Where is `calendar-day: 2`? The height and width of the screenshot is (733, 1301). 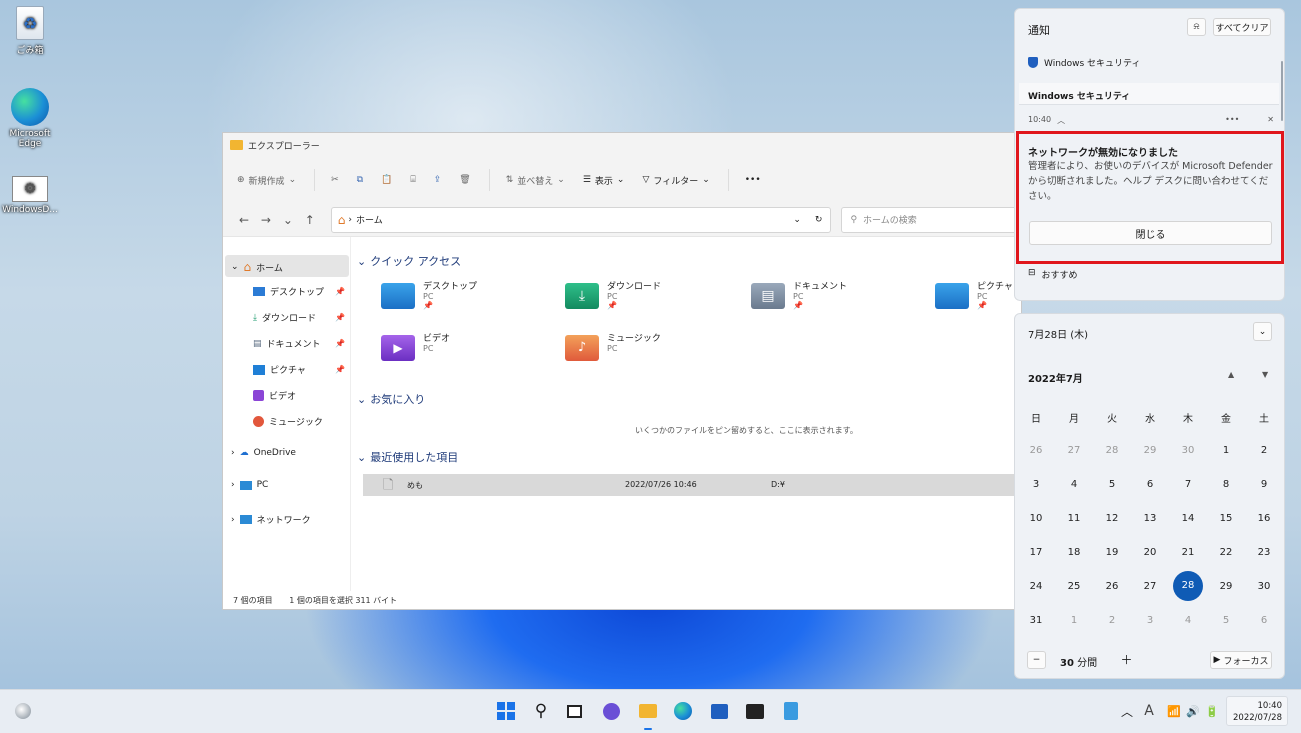 calendar-day: 2 is located at coordinates (1264, 450).